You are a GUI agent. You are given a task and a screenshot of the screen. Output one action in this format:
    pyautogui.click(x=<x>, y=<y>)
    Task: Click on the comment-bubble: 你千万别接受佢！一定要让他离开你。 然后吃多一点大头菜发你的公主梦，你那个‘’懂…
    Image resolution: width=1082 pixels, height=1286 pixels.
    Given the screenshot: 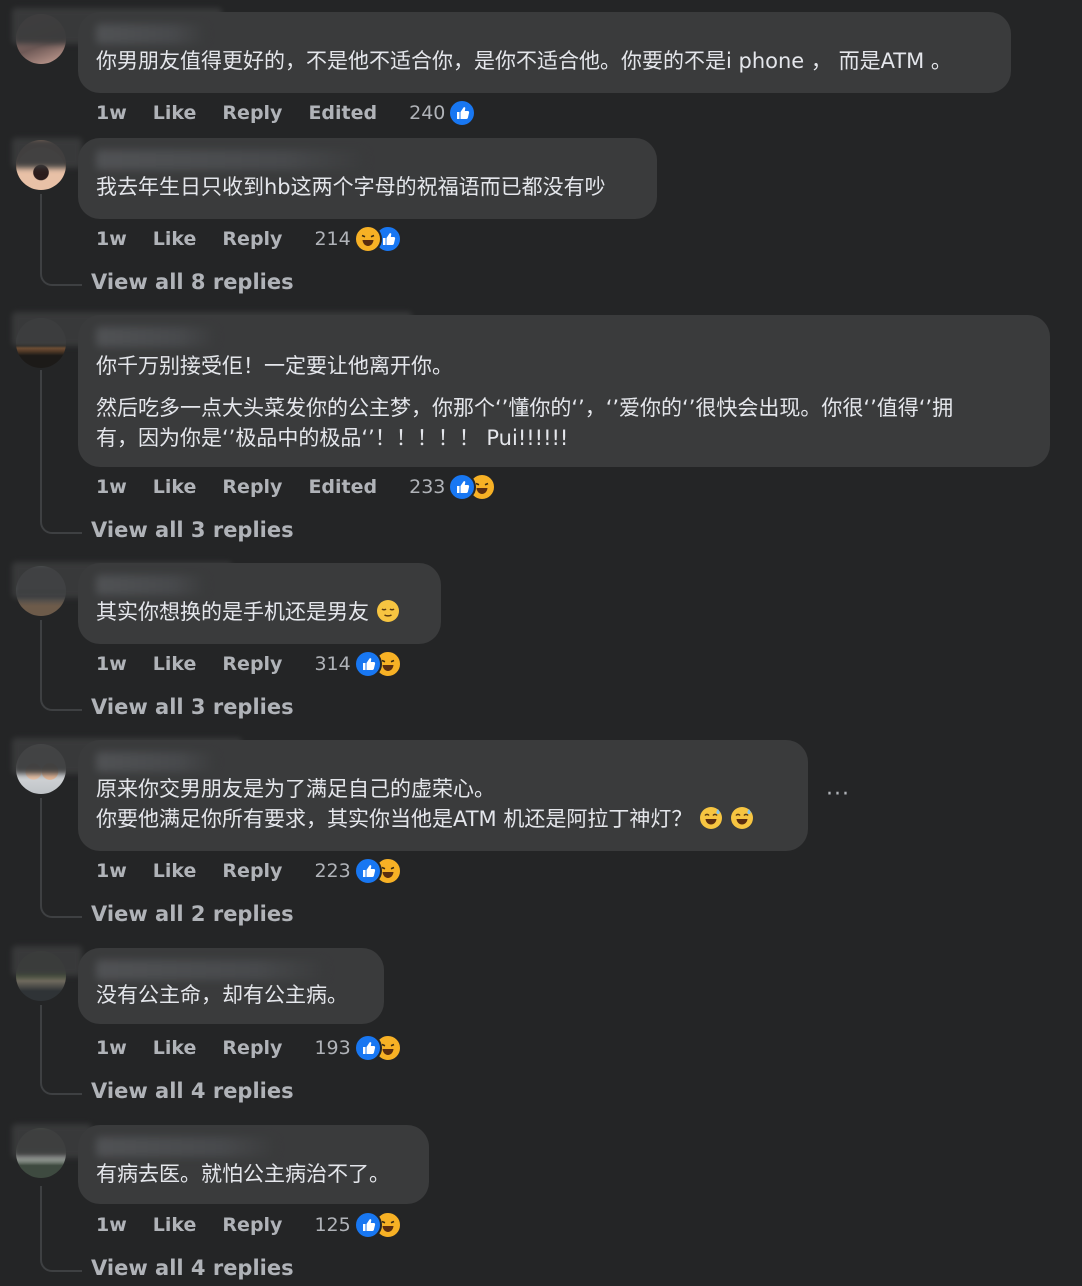 What is the action you would take?
    pyautogui.click(x=564, y=391)
    